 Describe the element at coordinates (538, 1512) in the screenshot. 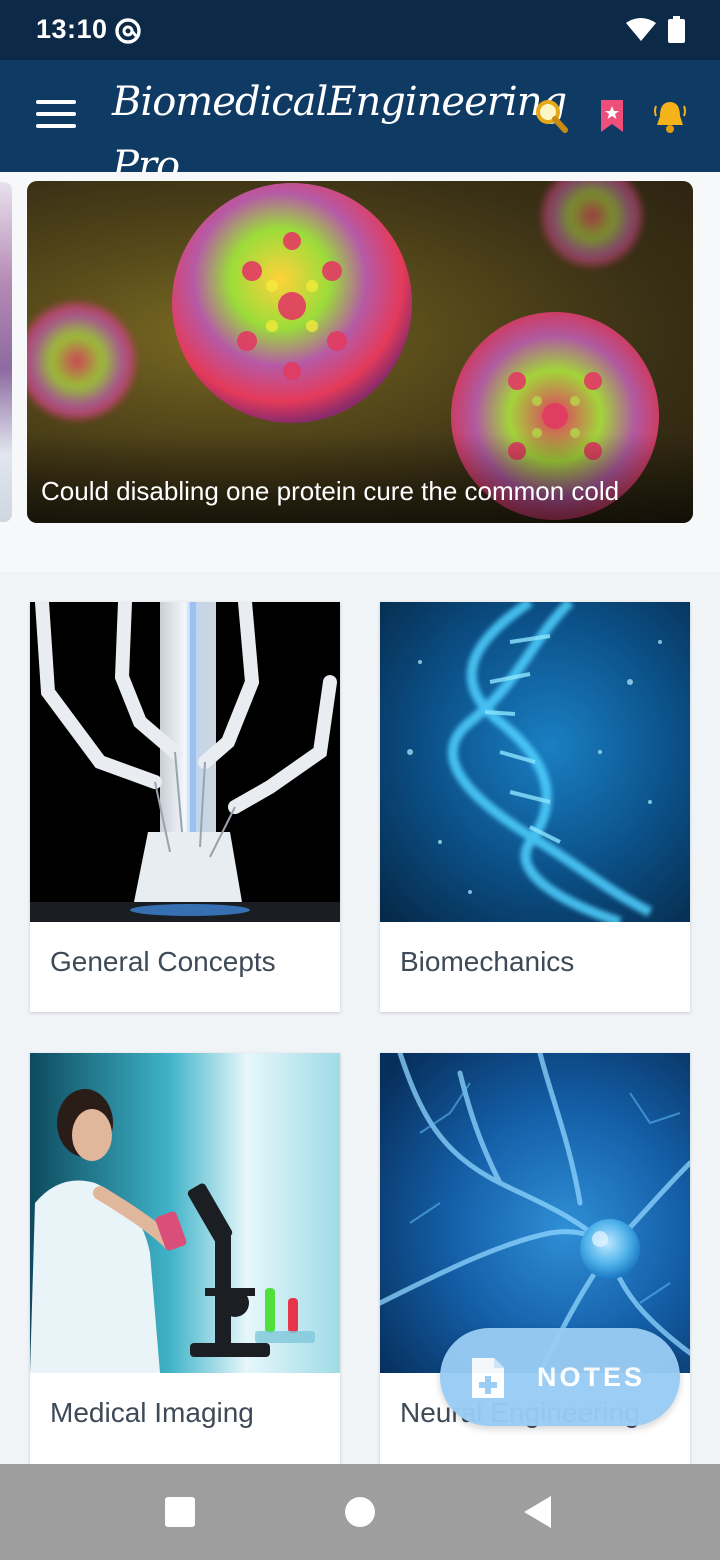

I see `back-button` at that location.